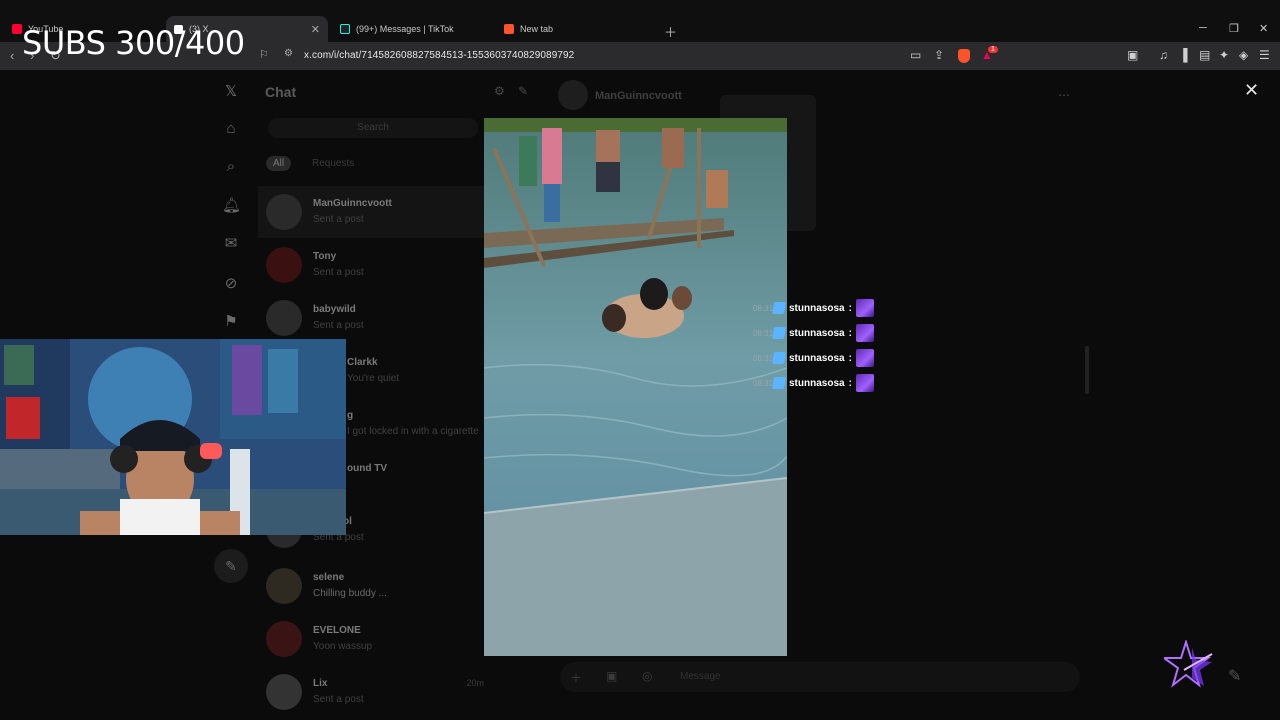 The height and width of the screenshot is (720, 1280). Describe the element at coordinates (523, 91) in the screenshot. I see `new-message-icon: ✎` at that location.